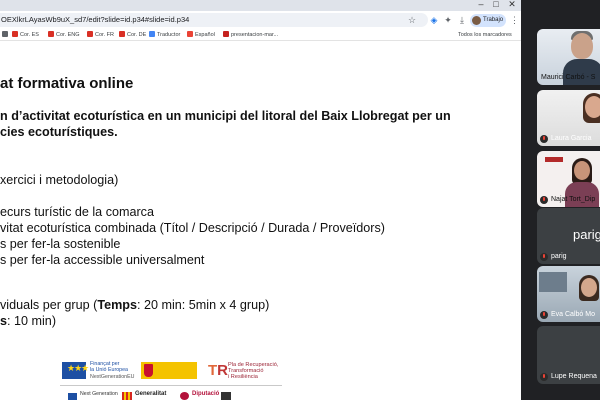  Describe the element at coordinates (151, 394) in the screenshot. I see `generalitat-text: Generalitat` at that location.